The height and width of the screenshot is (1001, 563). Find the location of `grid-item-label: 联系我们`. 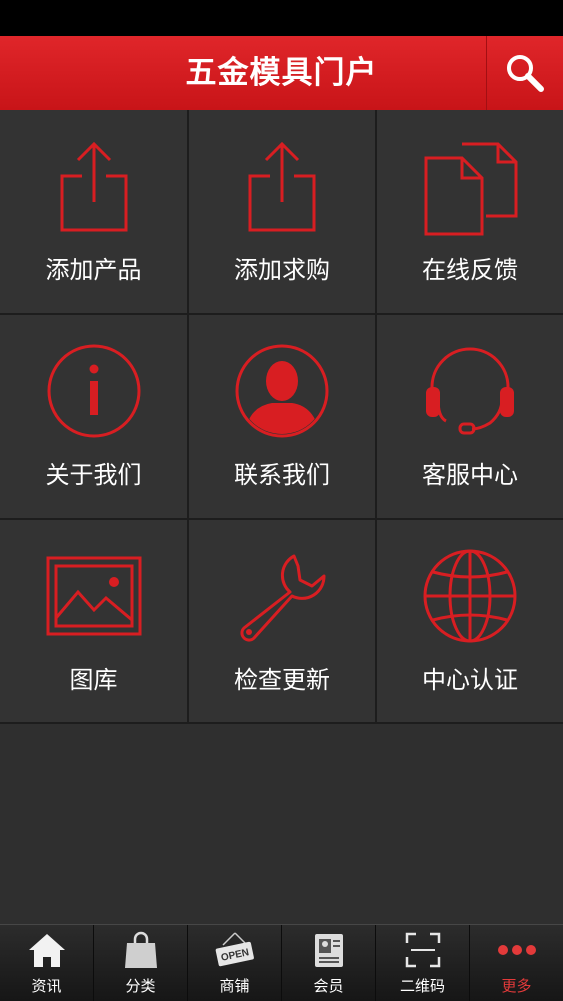

grid-item-label: 联系我们 is located at coordinates (282, 475).